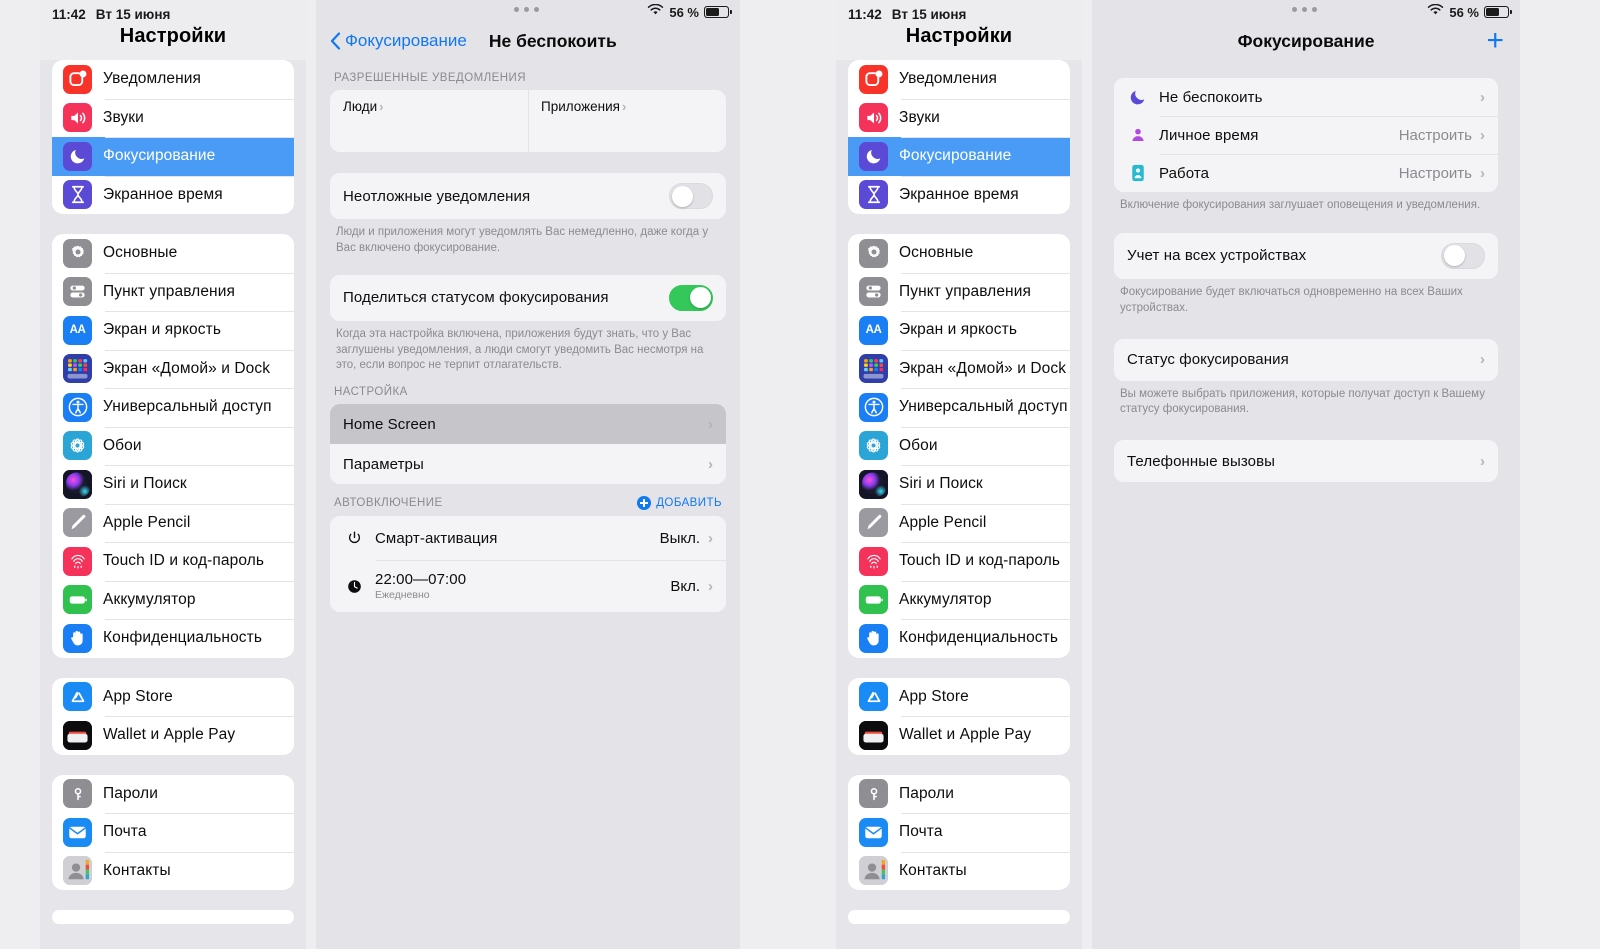  I want to click on phone-calls-row: Телефонные вызовы ›, so click(1306, 461).